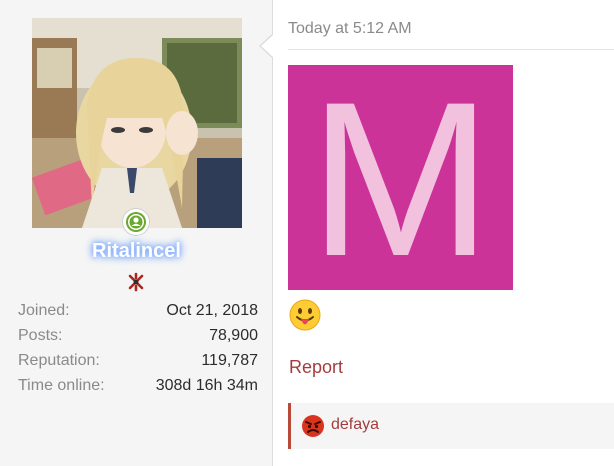  Describe the element at coordinates (316, 367) in the screenshot. I see `report-link: Report` at that location.